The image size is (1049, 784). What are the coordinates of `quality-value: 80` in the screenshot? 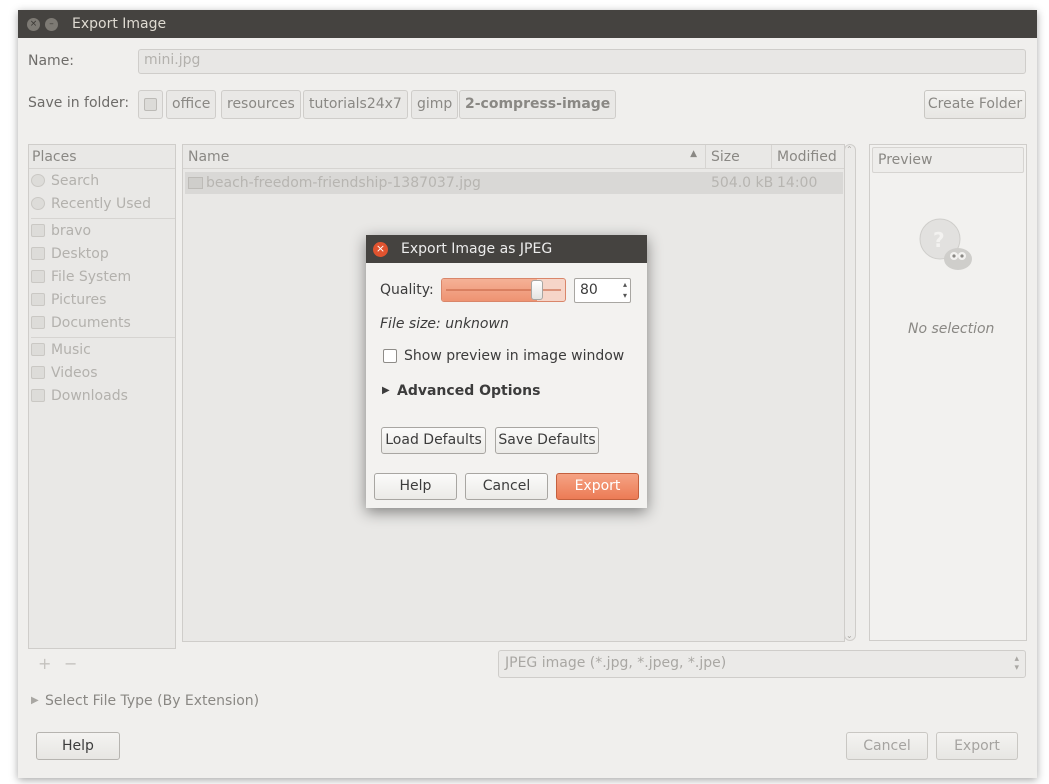 It's located at (589, 290).